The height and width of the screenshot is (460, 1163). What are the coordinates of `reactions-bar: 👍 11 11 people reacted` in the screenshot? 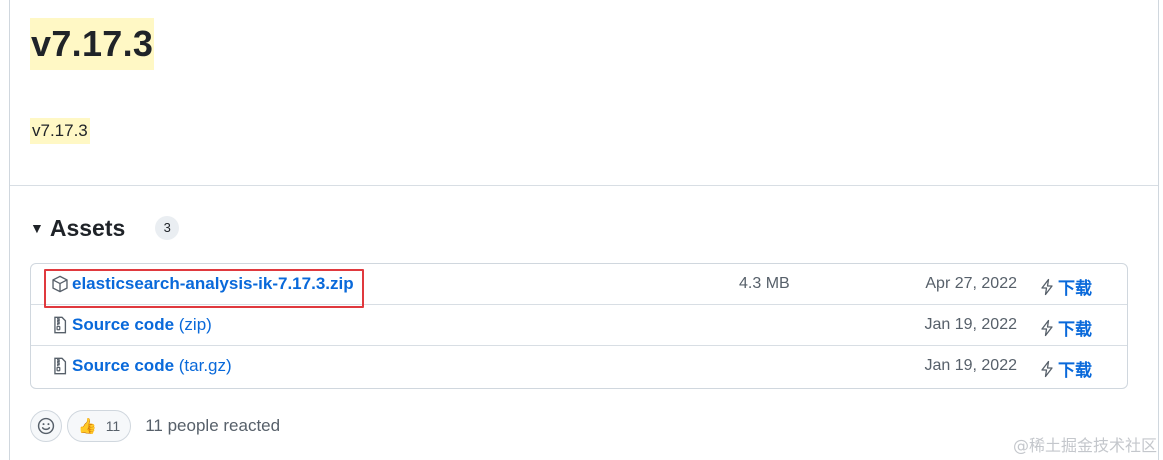 It's located at (155, 426).